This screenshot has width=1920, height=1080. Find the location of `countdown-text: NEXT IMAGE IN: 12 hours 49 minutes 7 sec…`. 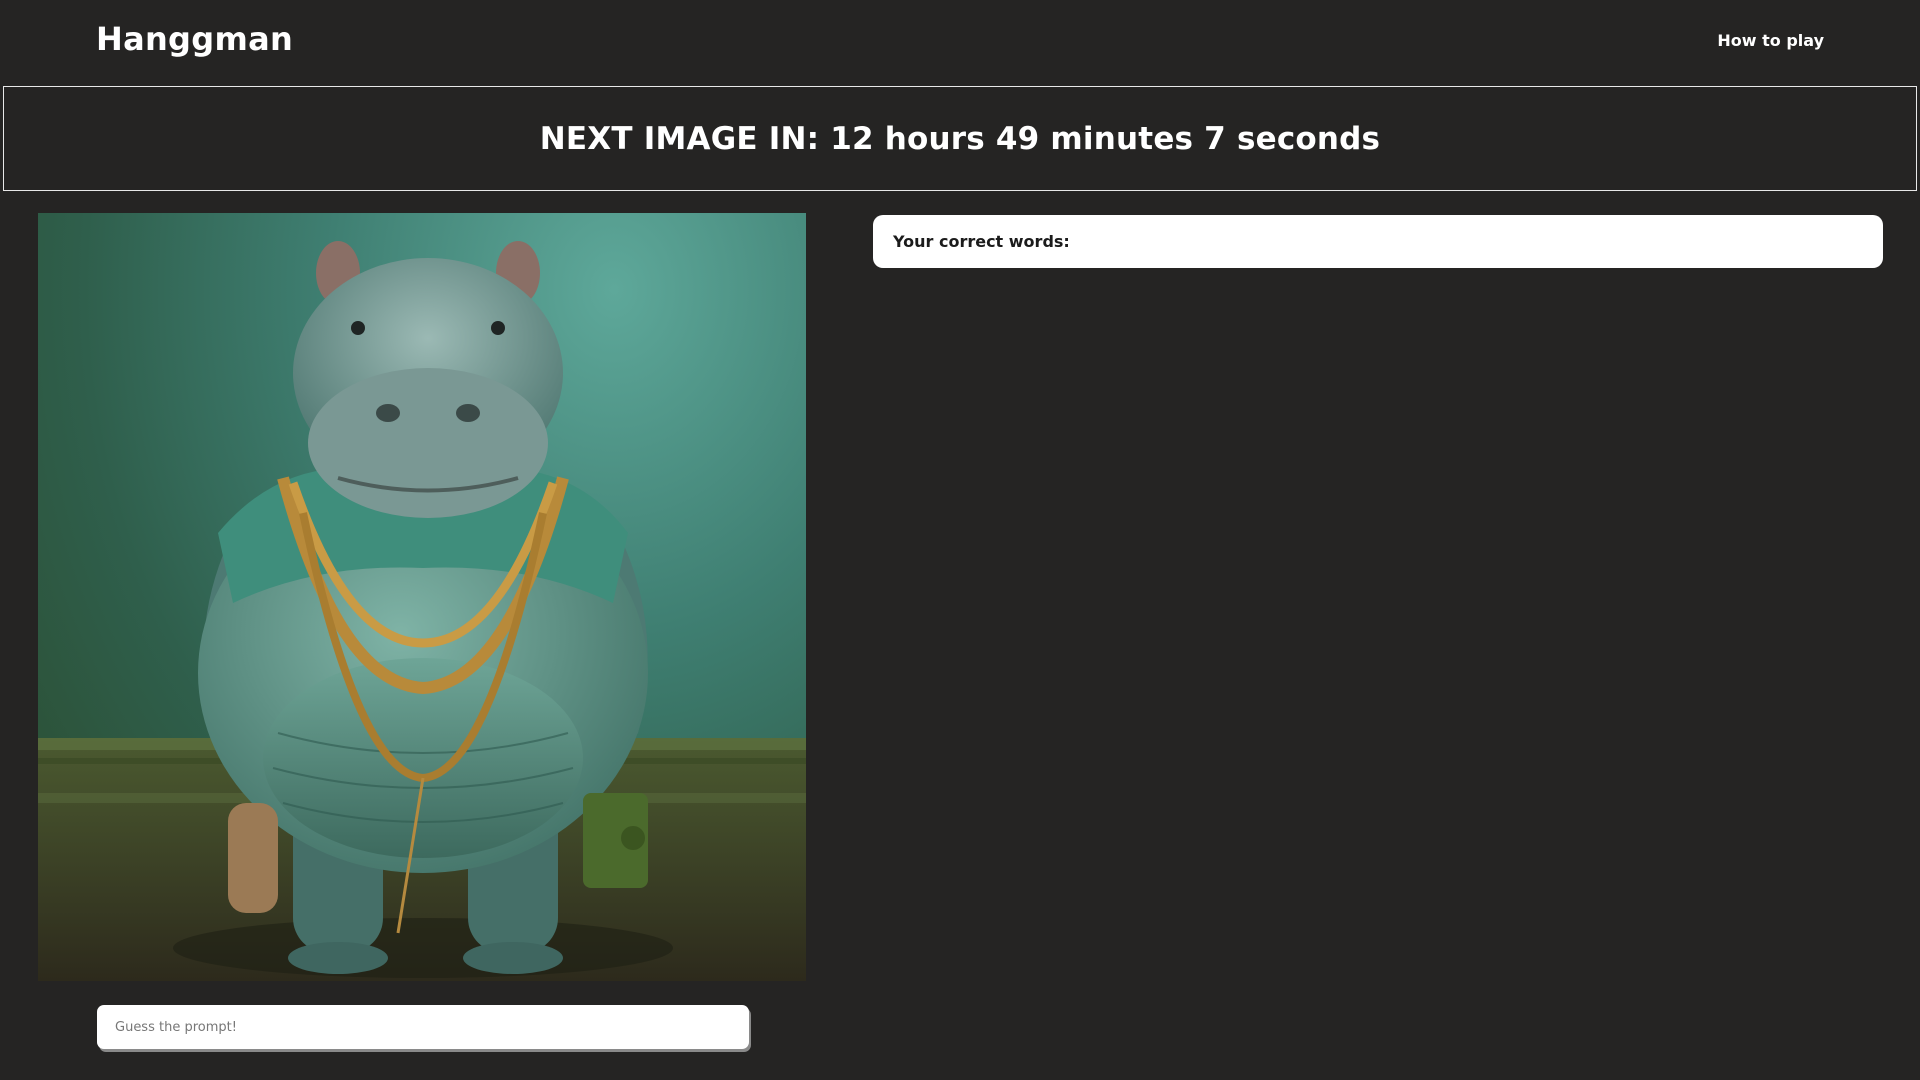

countdown-text: NEXT IMAGE IN: 12 hours 49 minutes 7 sec… is located at coordinates (960, 138).